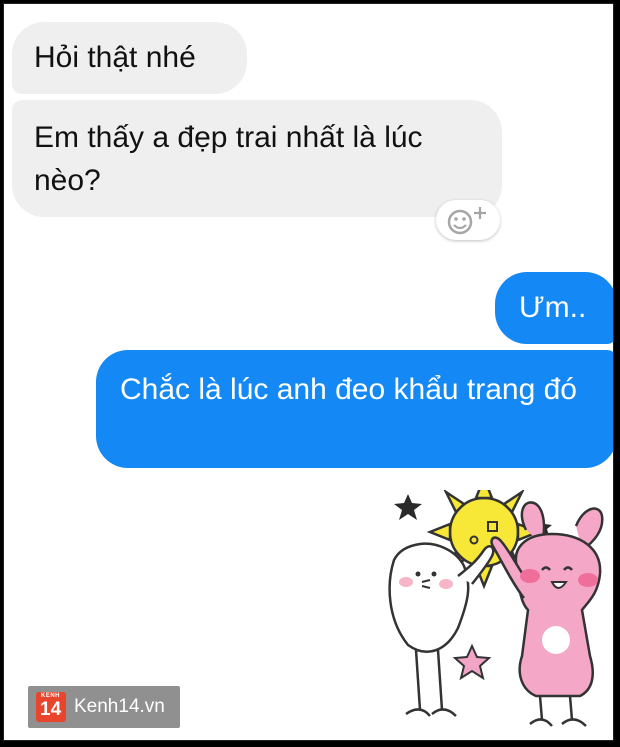 The width and height of the screenshot is (620, 747). Describe the element at coordinates (51, 707) in the screenshot. I see `kenh14-logo: KENH 14` at that location.